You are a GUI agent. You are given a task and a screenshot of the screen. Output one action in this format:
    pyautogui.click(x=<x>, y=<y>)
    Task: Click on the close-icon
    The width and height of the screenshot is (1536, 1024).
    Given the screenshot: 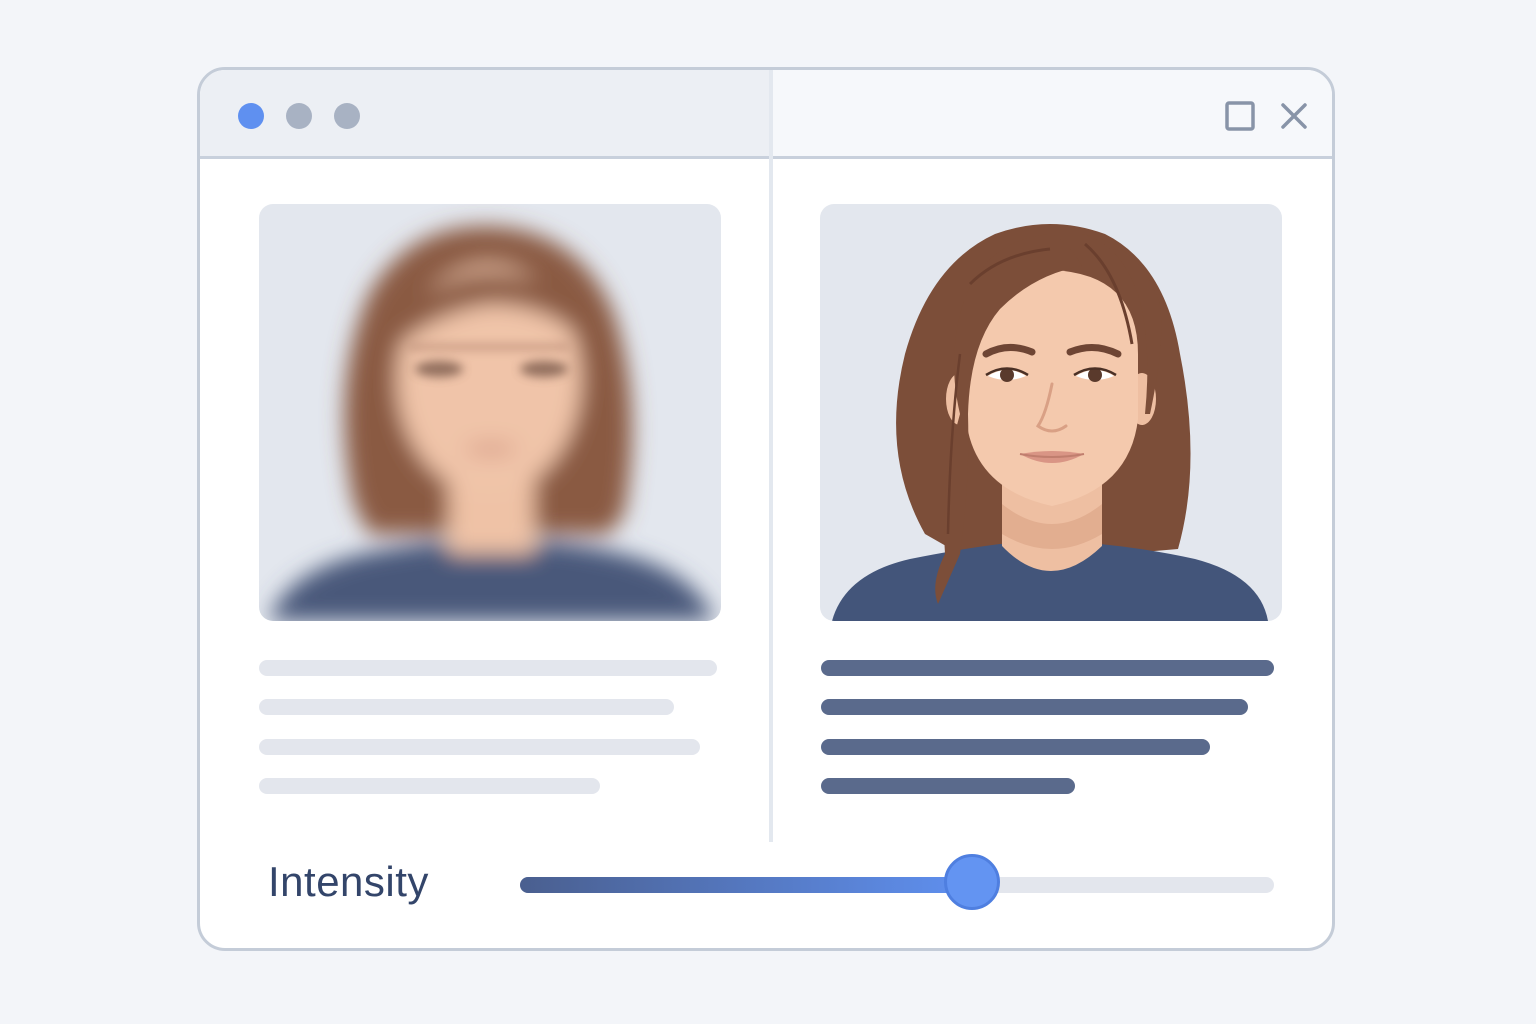 What is the action you would take?
    pyautogui.click(x=1294, y=116)
    